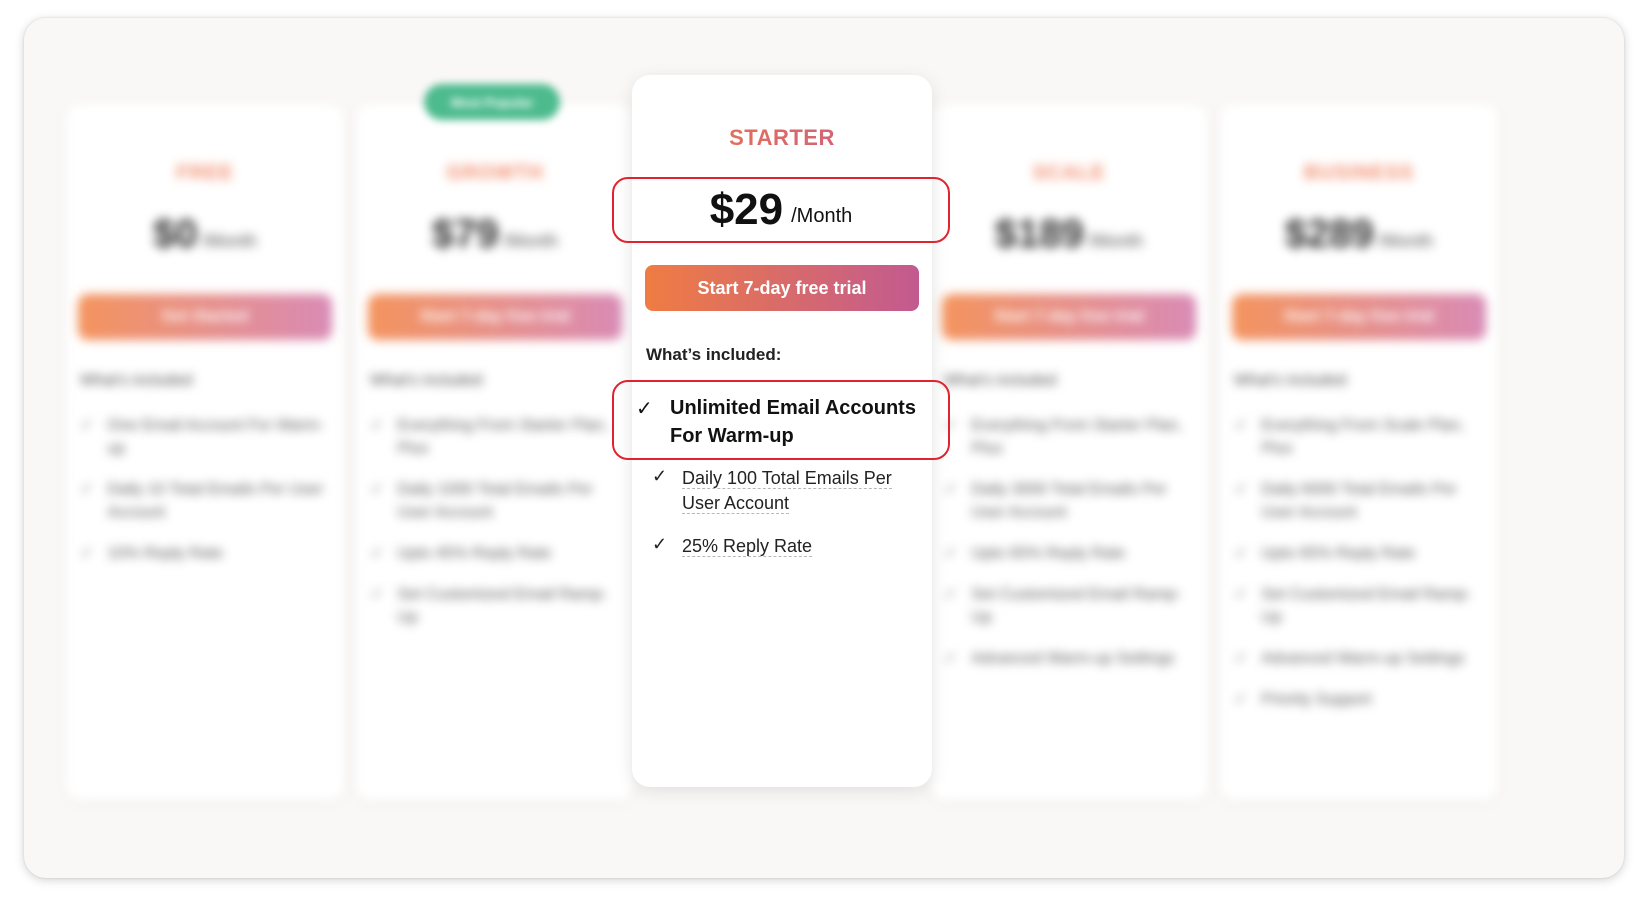  I want to click on plan-price: $189 /Month, so click(1069, 234).